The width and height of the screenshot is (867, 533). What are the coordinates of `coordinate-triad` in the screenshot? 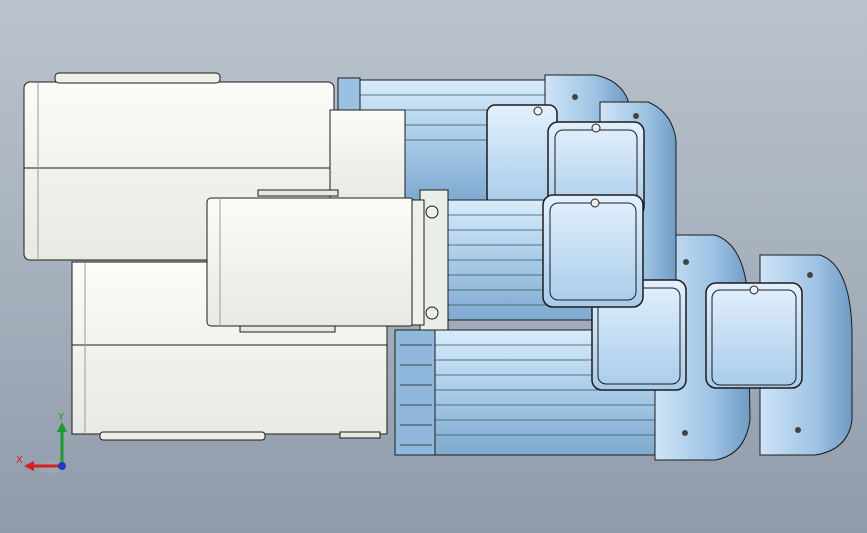 It's located at (45, 447).